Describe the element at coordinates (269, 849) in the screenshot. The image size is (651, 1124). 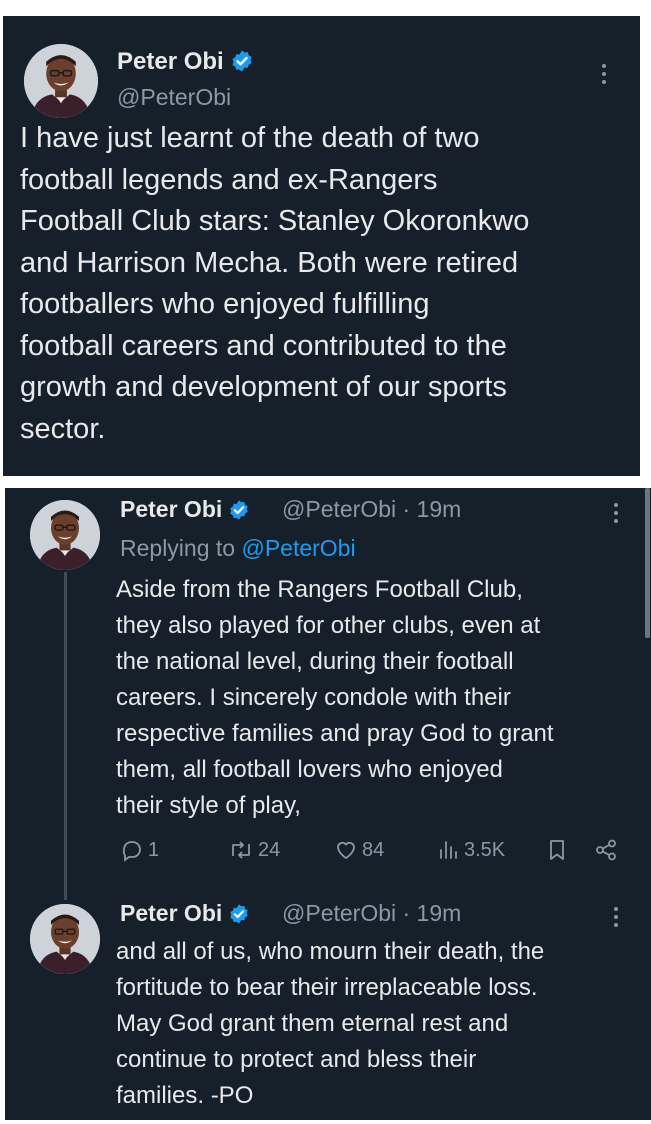
I see `repost-count: 24` at that location.